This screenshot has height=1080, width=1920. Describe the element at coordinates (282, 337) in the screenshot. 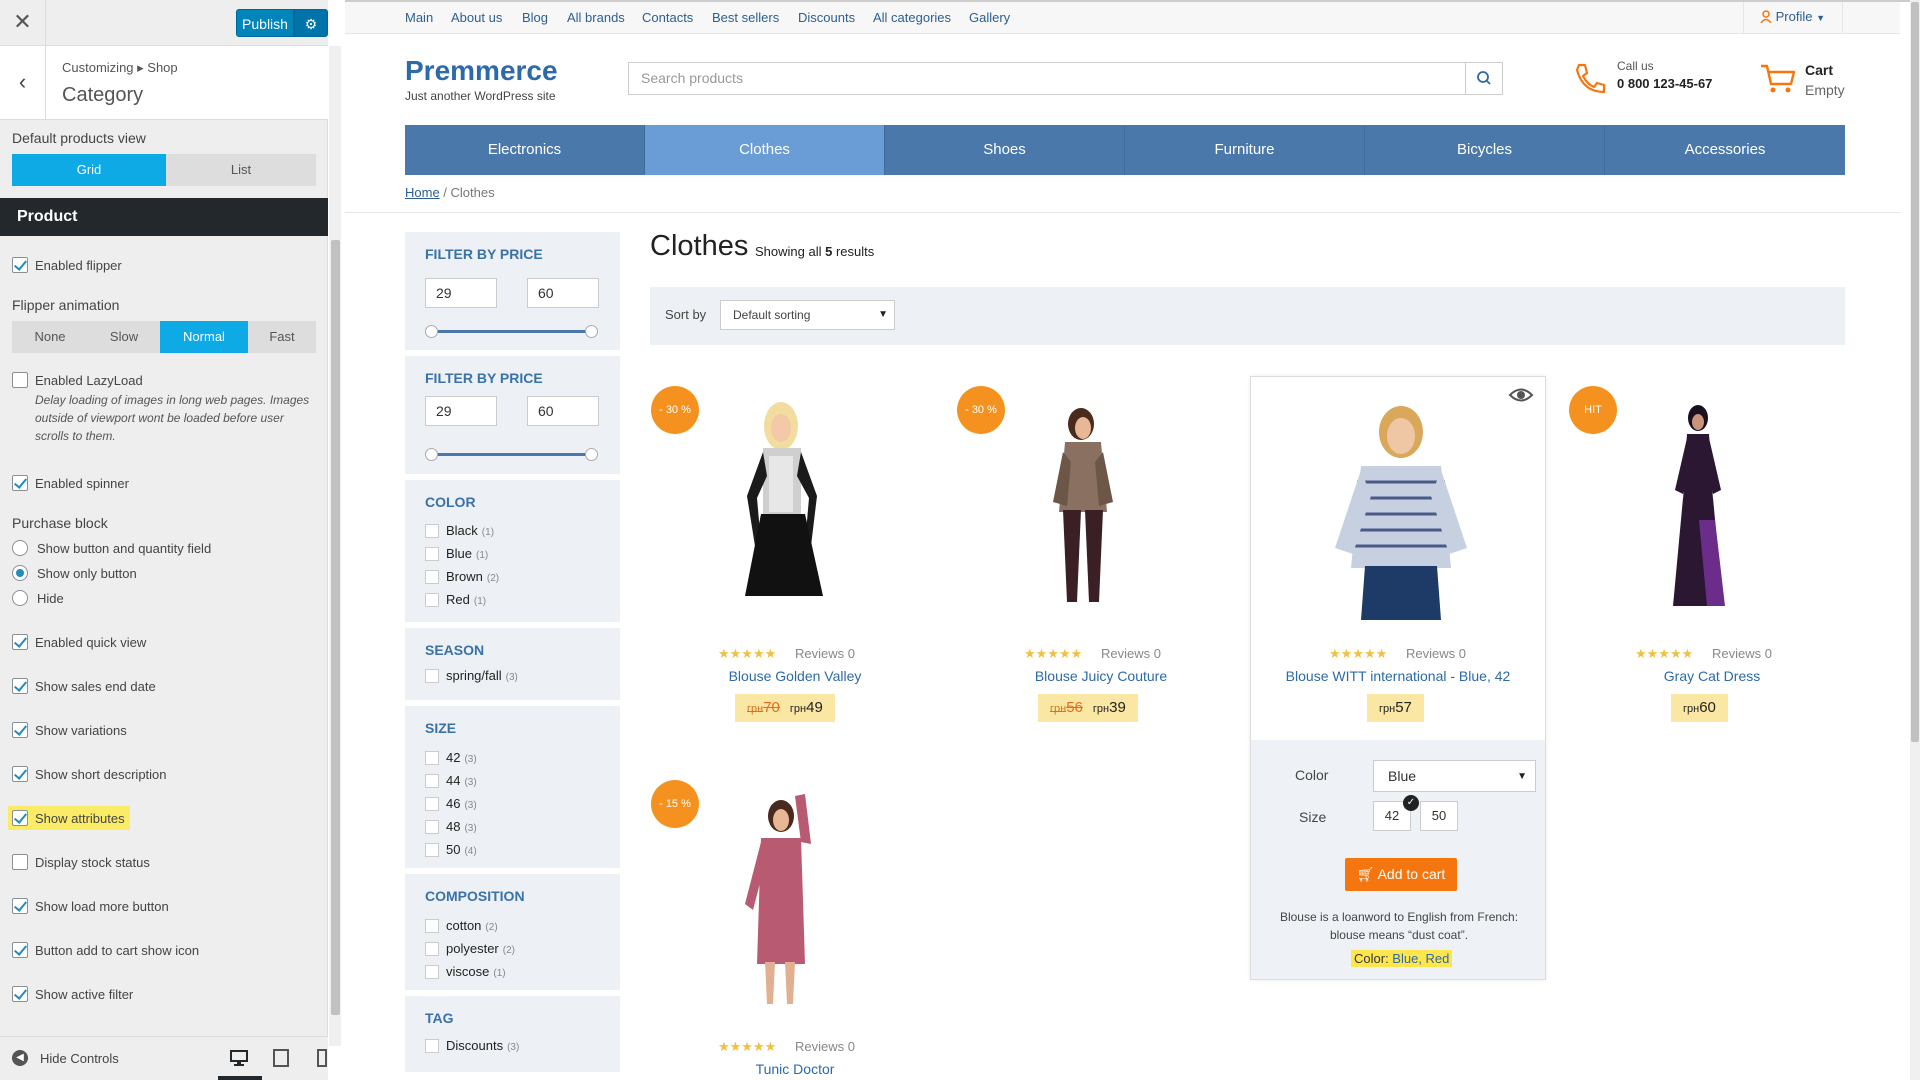

I see `flipper-fast-button: Fast` at that location.